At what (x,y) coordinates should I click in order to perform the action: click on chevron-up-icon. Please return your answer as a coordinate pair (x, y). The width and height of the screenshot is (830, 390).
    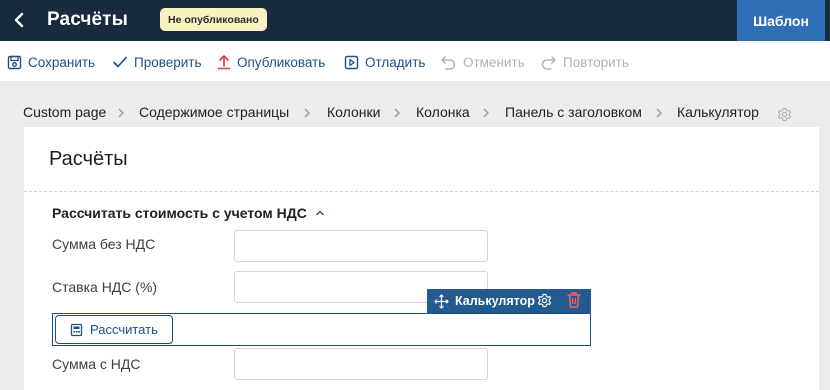
    Looking at the image, I should click on (320, 213).